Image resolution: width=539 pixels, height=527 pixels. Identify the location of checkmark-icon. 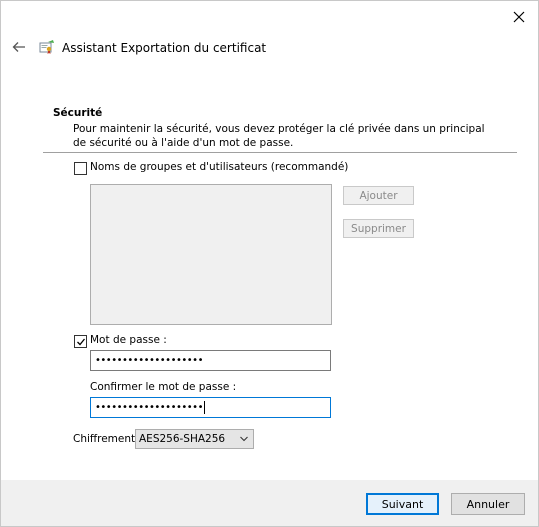
(80, 341).